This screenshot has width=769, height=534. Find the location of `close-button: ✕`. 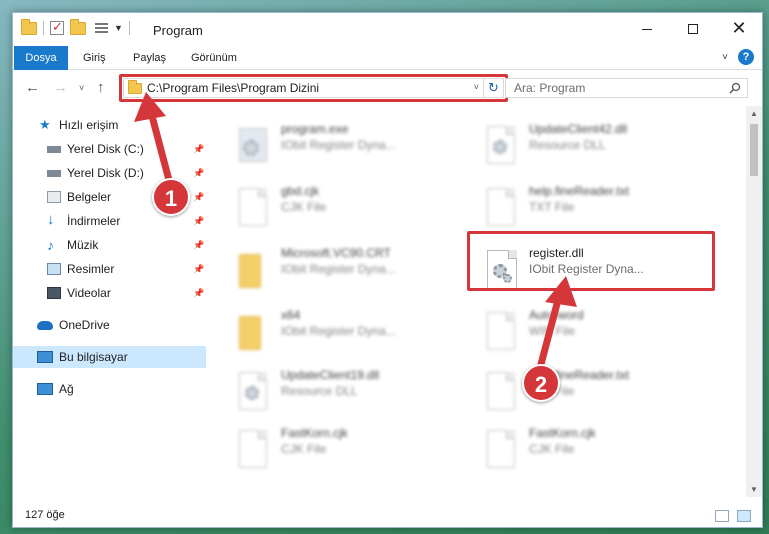

close-button: ✕ is located at coordinates (739, 28).